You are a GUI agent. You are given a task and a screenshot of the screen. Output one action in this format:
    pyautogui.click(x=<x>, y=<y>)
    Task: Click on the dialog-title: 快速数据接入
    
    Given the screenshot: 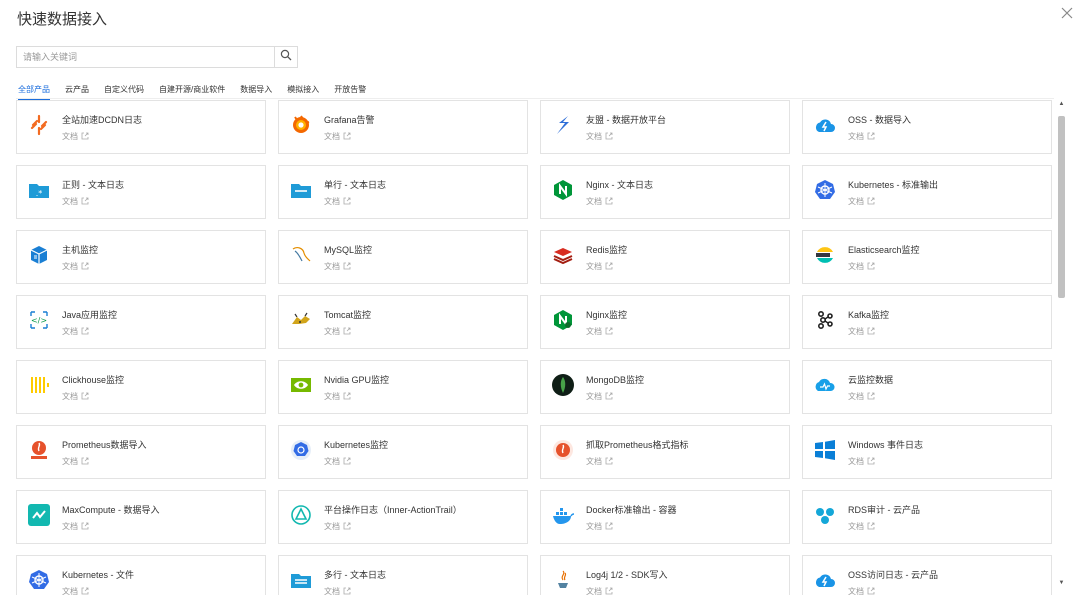 What is the action you would take?
    pyautogui.click(x=62, y=19)
    